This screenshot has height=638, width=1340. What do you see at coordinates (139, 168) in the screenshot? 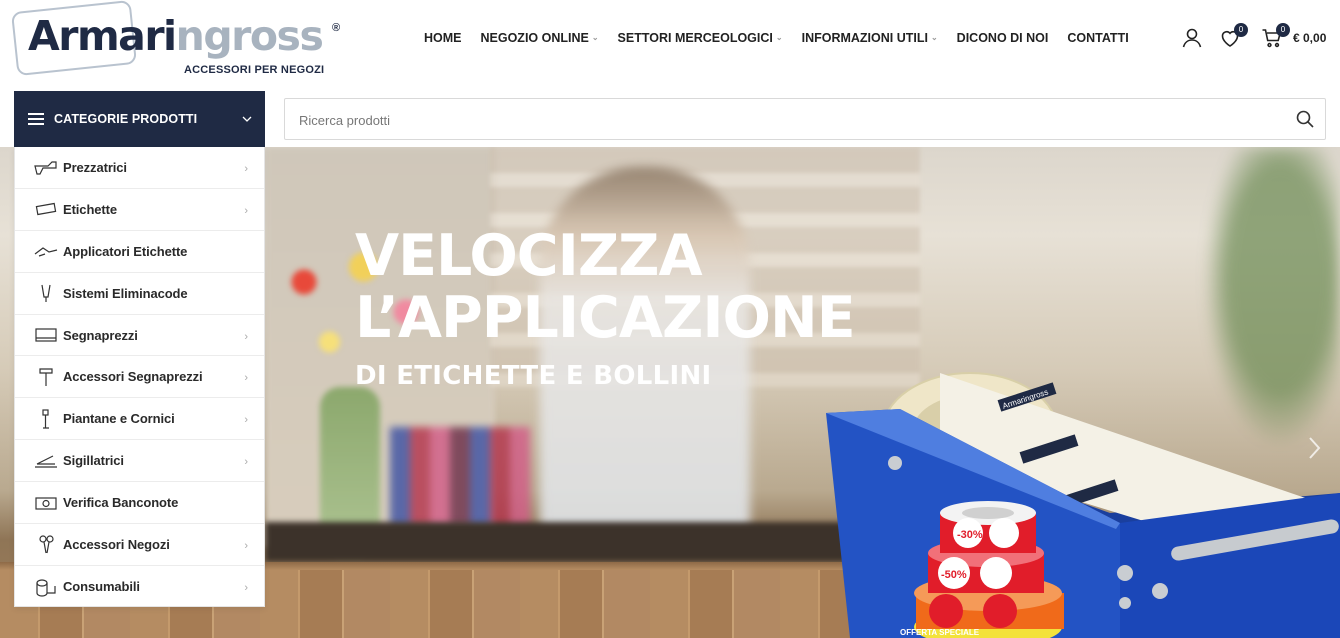
I see `category-prezzatrici: Prezzatrici ›` at bounding box center [139, 168].